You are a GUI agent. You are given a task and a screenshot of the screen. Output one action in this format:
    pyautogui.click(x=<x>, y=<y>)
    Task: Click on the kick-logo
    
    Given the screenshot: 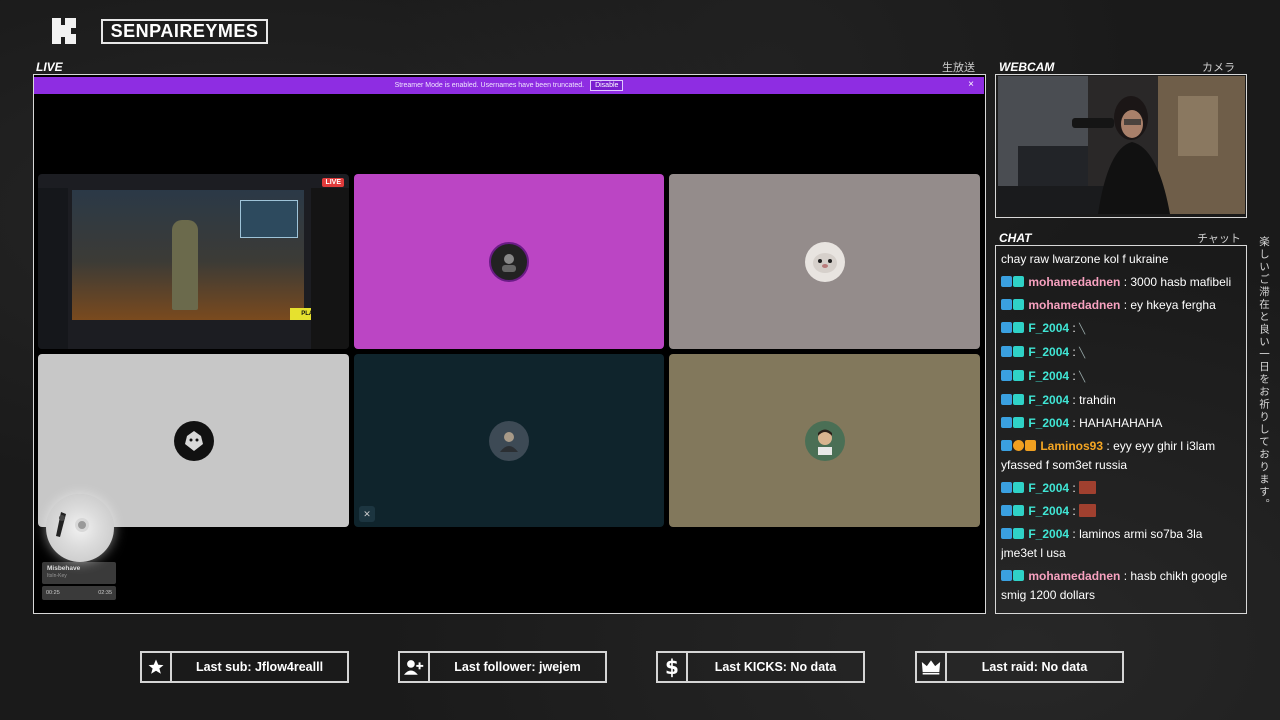 What is the action you would take?
    pyautogui.click(x=64, y=31)
    